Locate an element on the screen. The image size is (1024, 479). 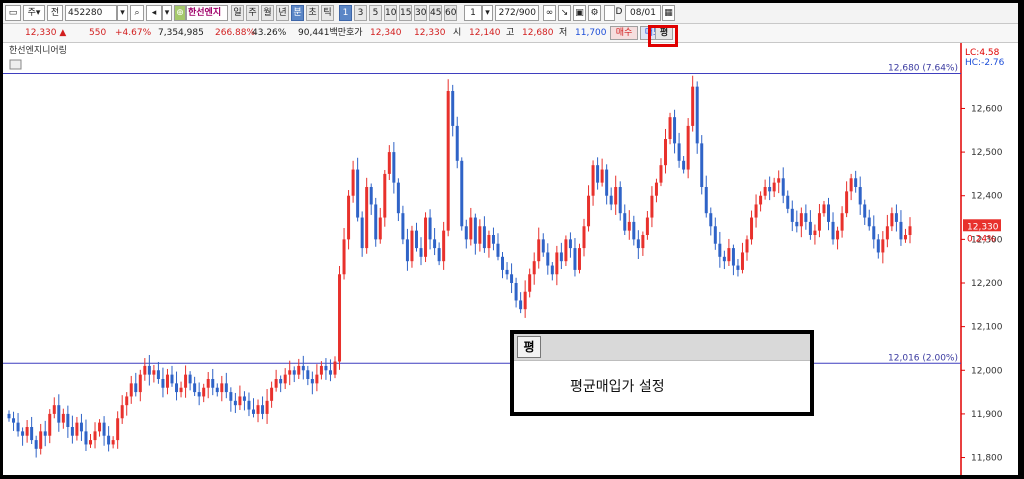
period-button-3: 월 is located at coordinates (267, 13).